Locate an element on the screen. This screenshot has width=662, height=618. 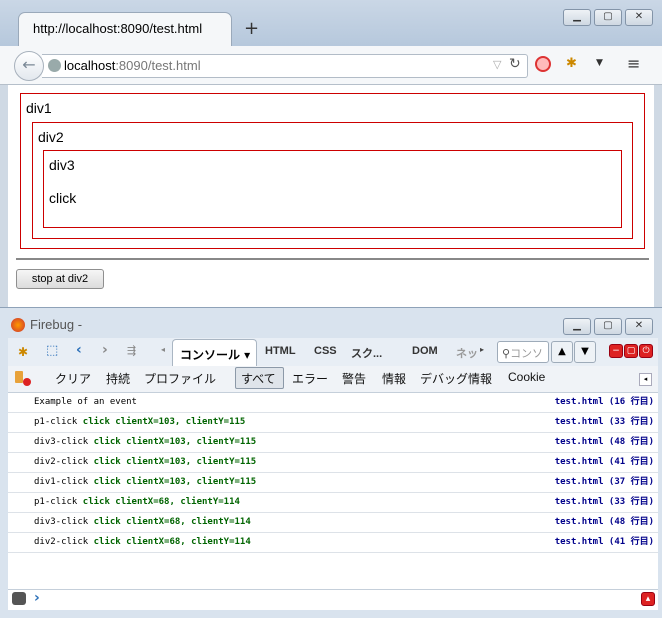
div1-label: div1 is located at coordinates (39, 108).